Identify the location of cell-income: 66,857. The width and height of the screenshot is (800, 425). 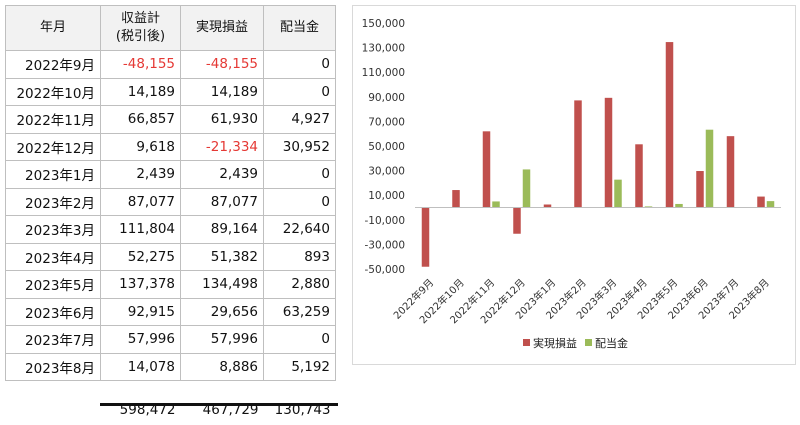
(141, 120).